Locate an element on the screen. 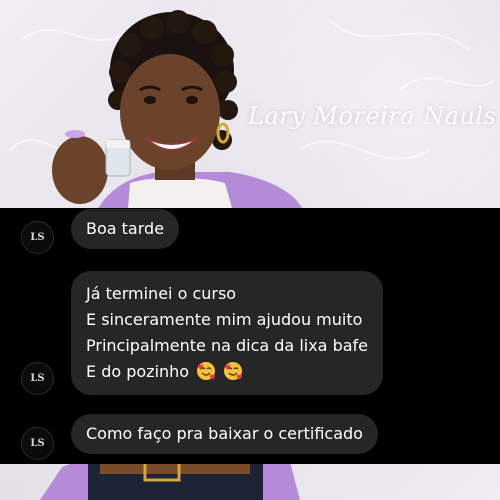 This screenshot has height=500, width=500. message-text: E do pozinho is located at coordinates (138, 371).